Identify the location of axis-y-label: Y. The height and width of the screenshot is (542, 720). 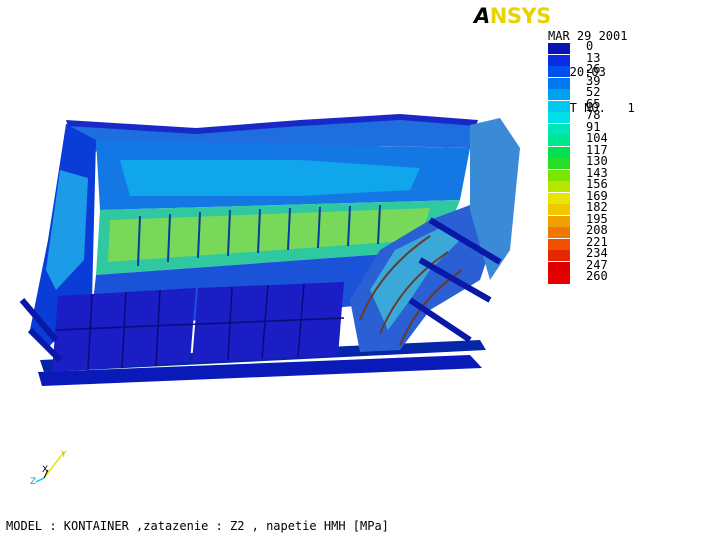
(63, 455).